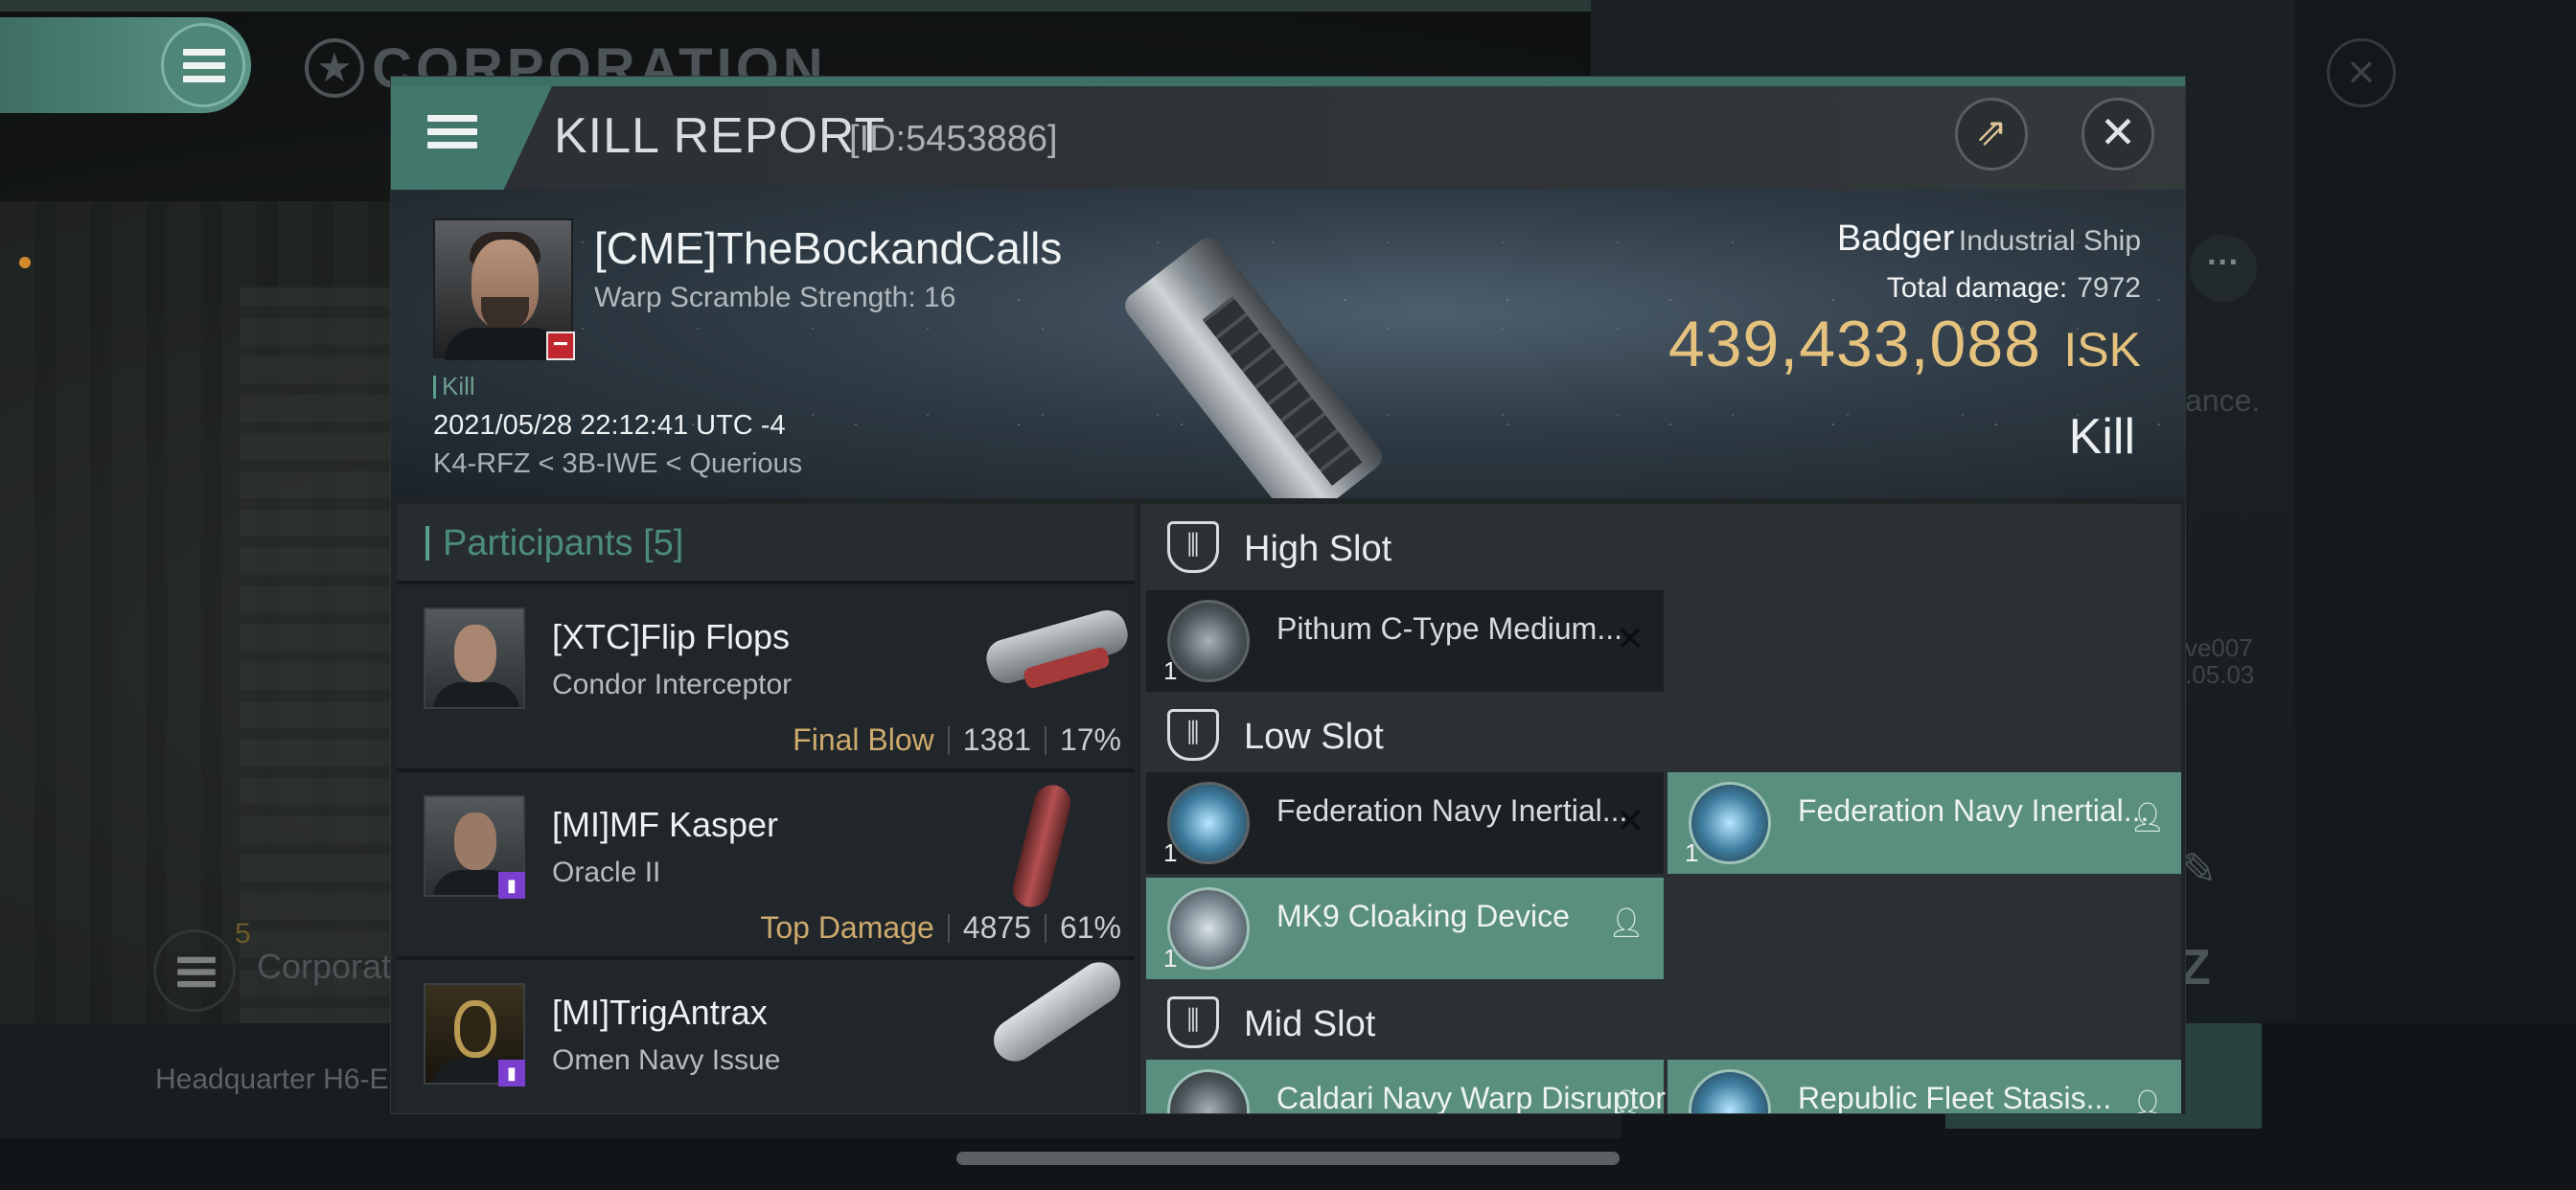  Describe the element at coordinates (1660, 1022) in the screenshot. I see `mid-slot-header: ⫼ Mid Slot` at that location.